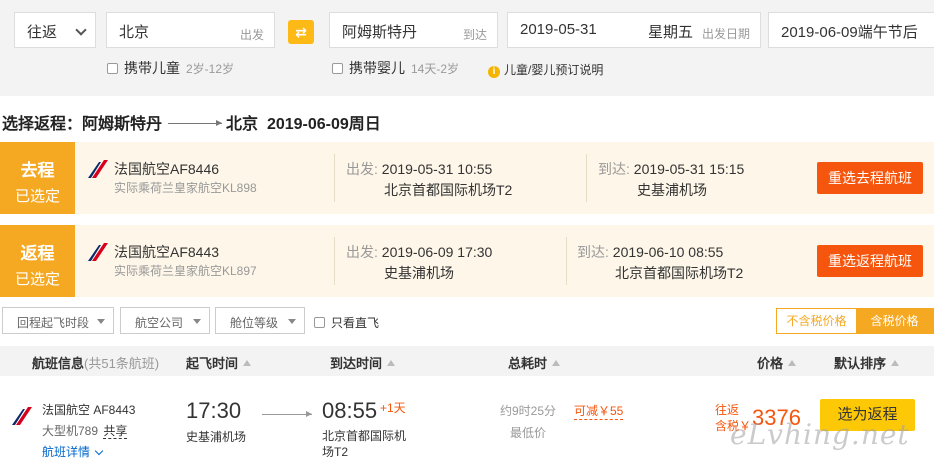 Image resolution: width=934 pixels, height=469 pixels. I want to click on sort-depart-time: 起飞时间, so click(219, 362).